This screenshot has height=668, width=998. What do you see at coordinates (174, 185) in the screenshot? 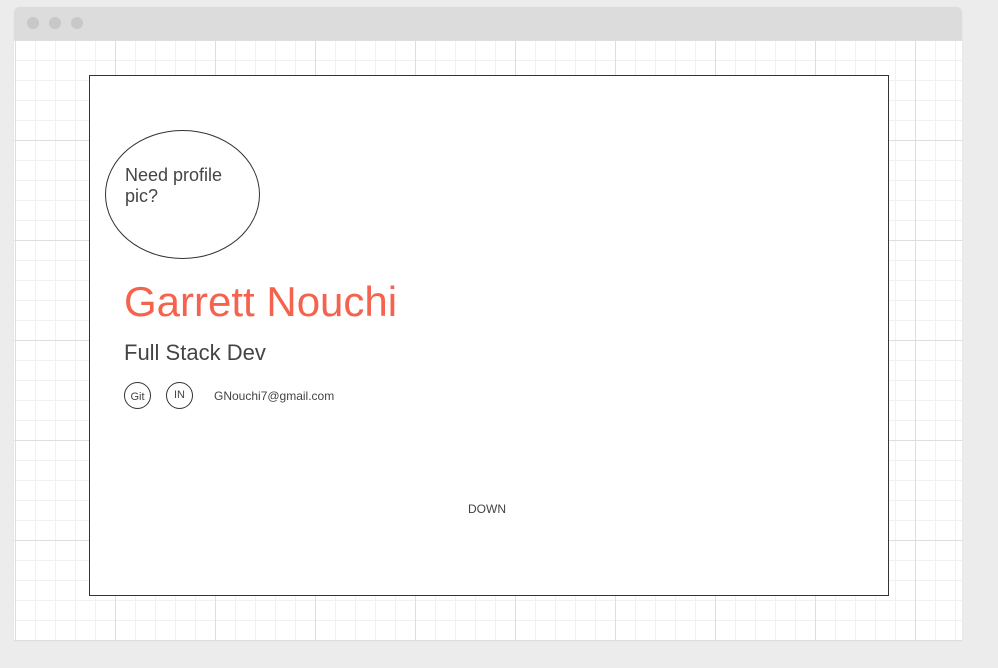
I see `avatar-placeholder-text: Need profile pic?` at bounding box center [174, 185].